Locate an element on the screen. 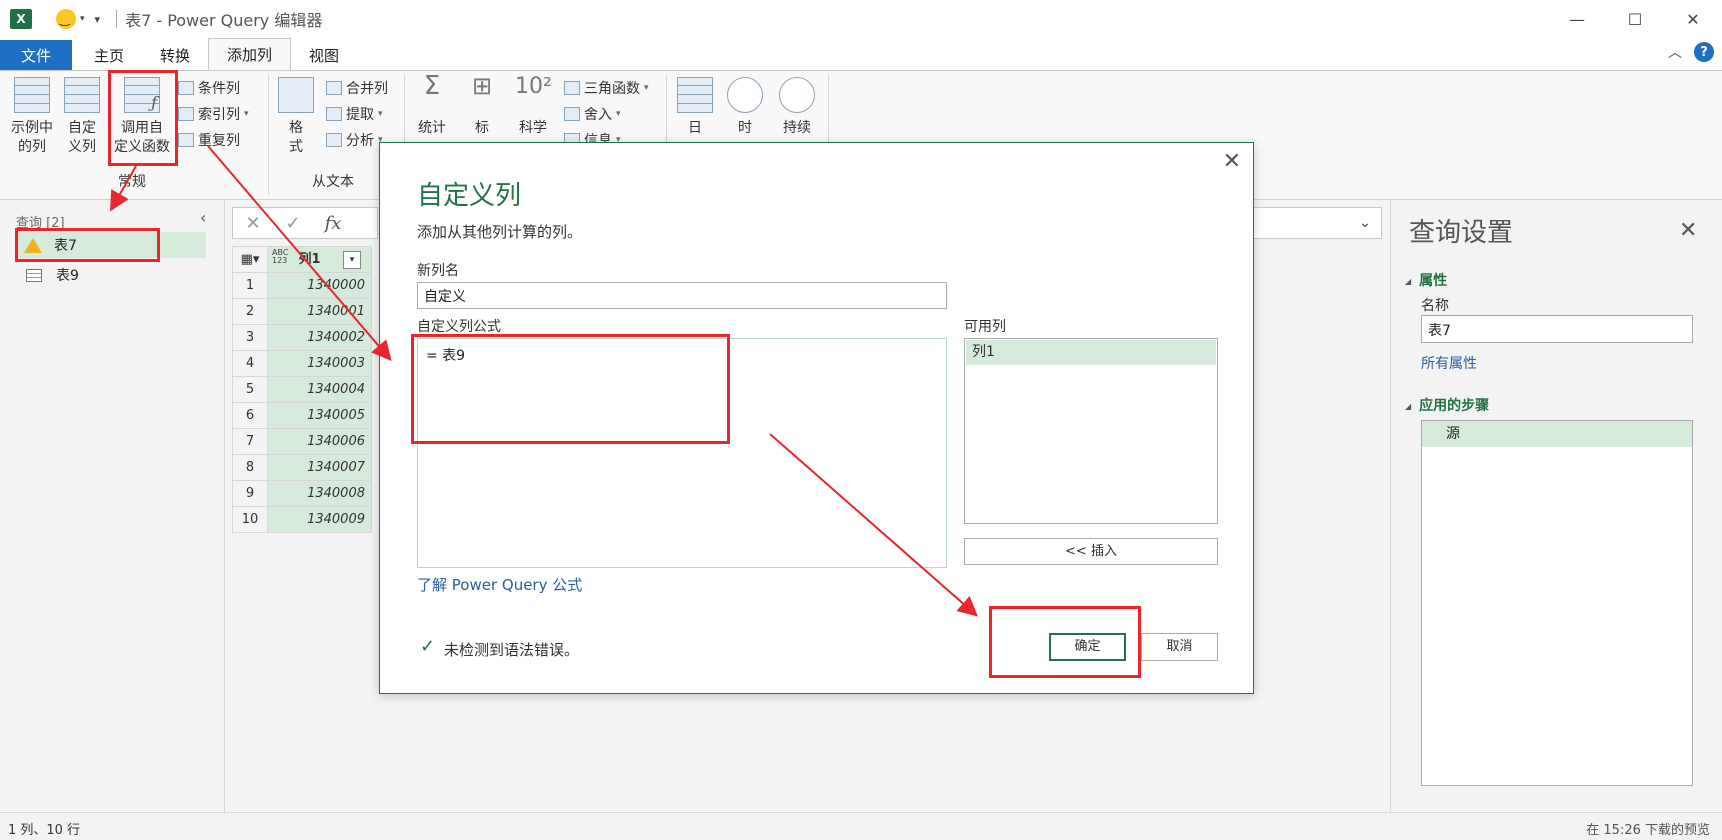 The width and height of the screenshot is (1722, 840). standard-button: ⊞ 标 is located at coordinates (482, 105).